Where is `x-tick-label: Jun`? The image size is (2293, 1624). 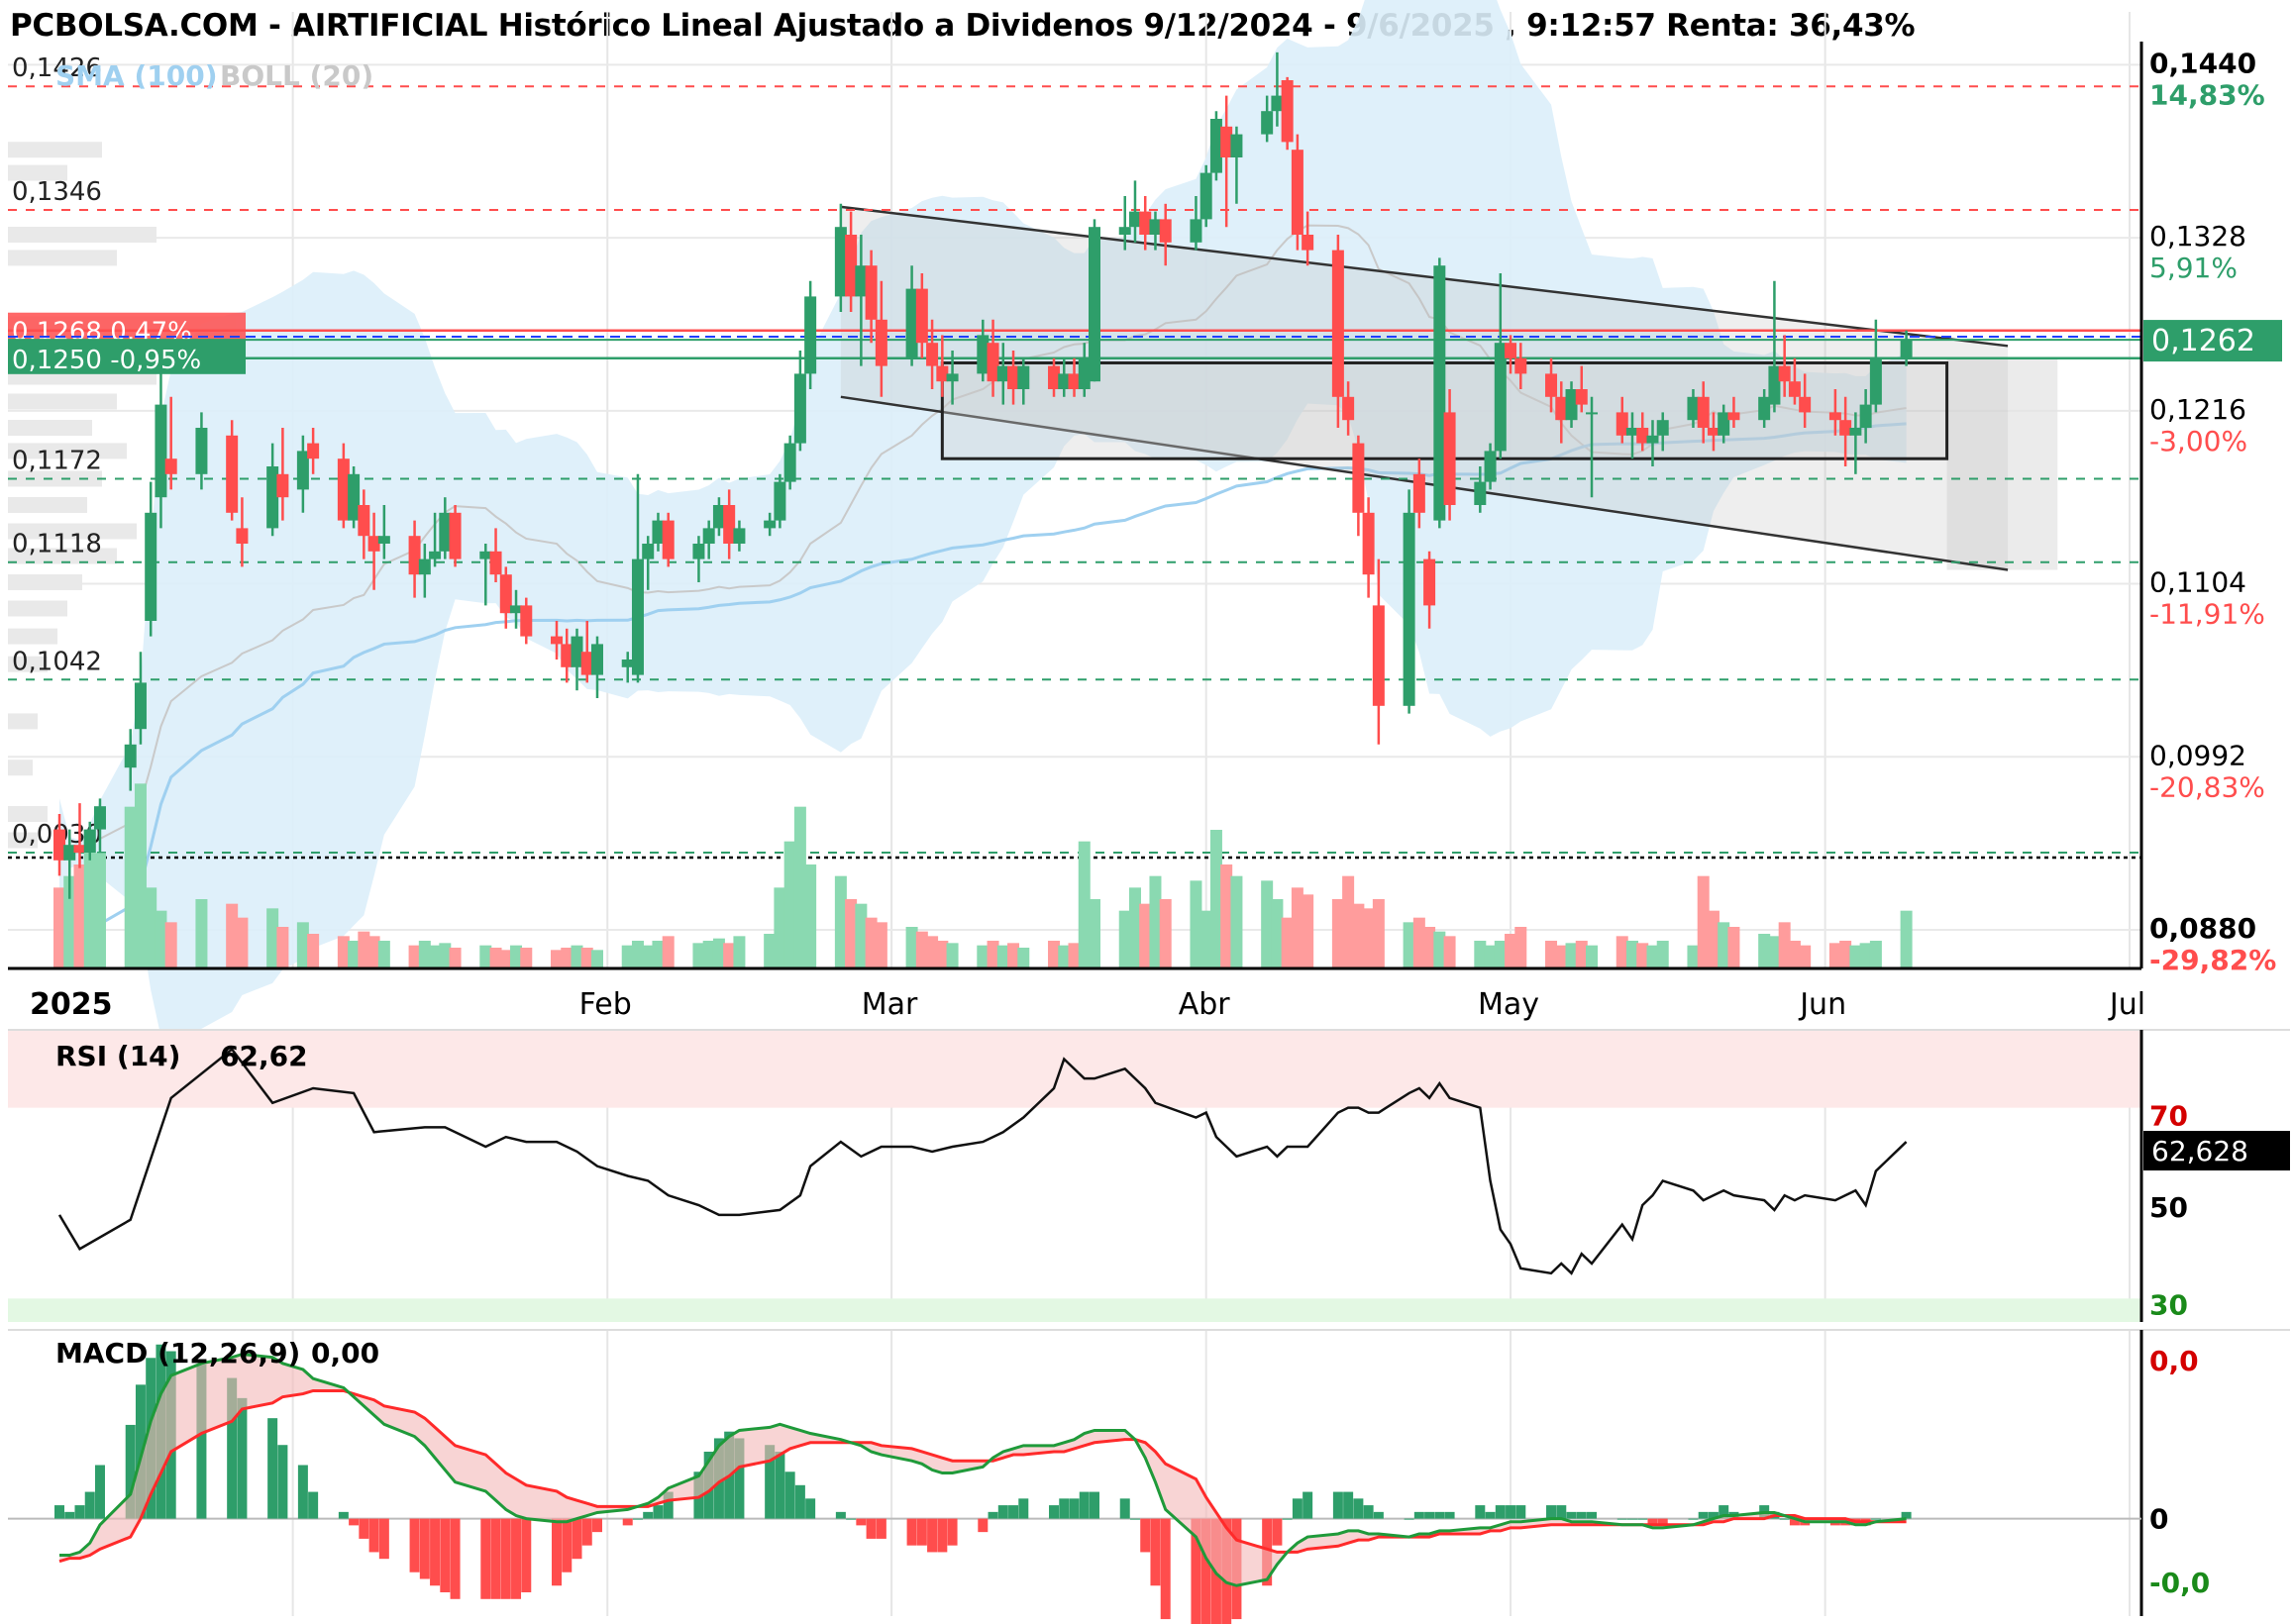 x-tick-label: Jun is located at coordinates (1822, 1004).